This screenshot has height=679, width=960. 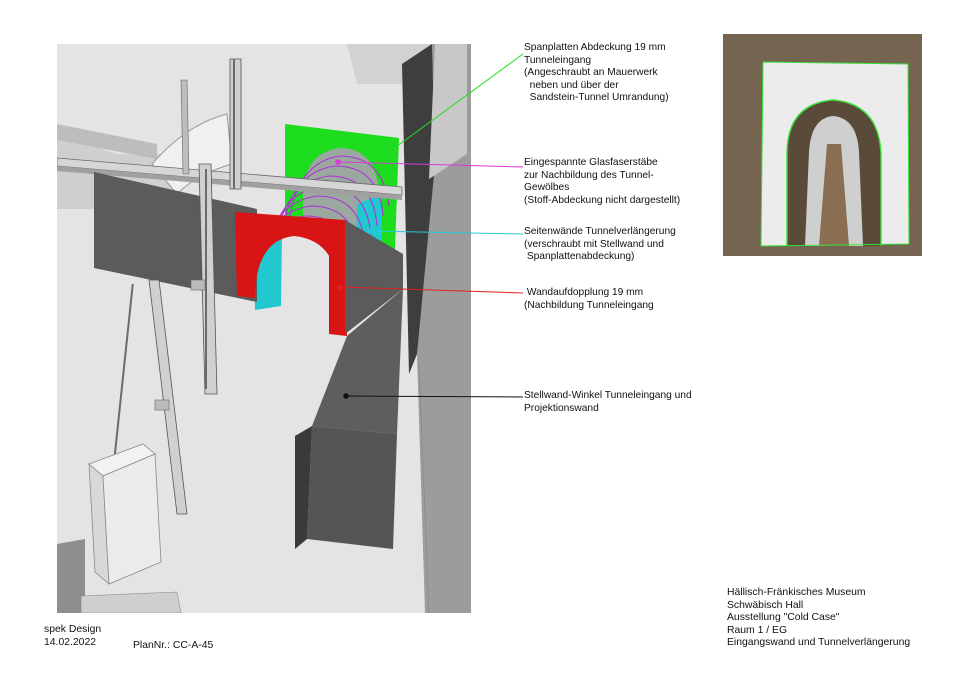 I want to click on callout-line: (verschraubt mit Stellwand und, so click(x=594, y=244).